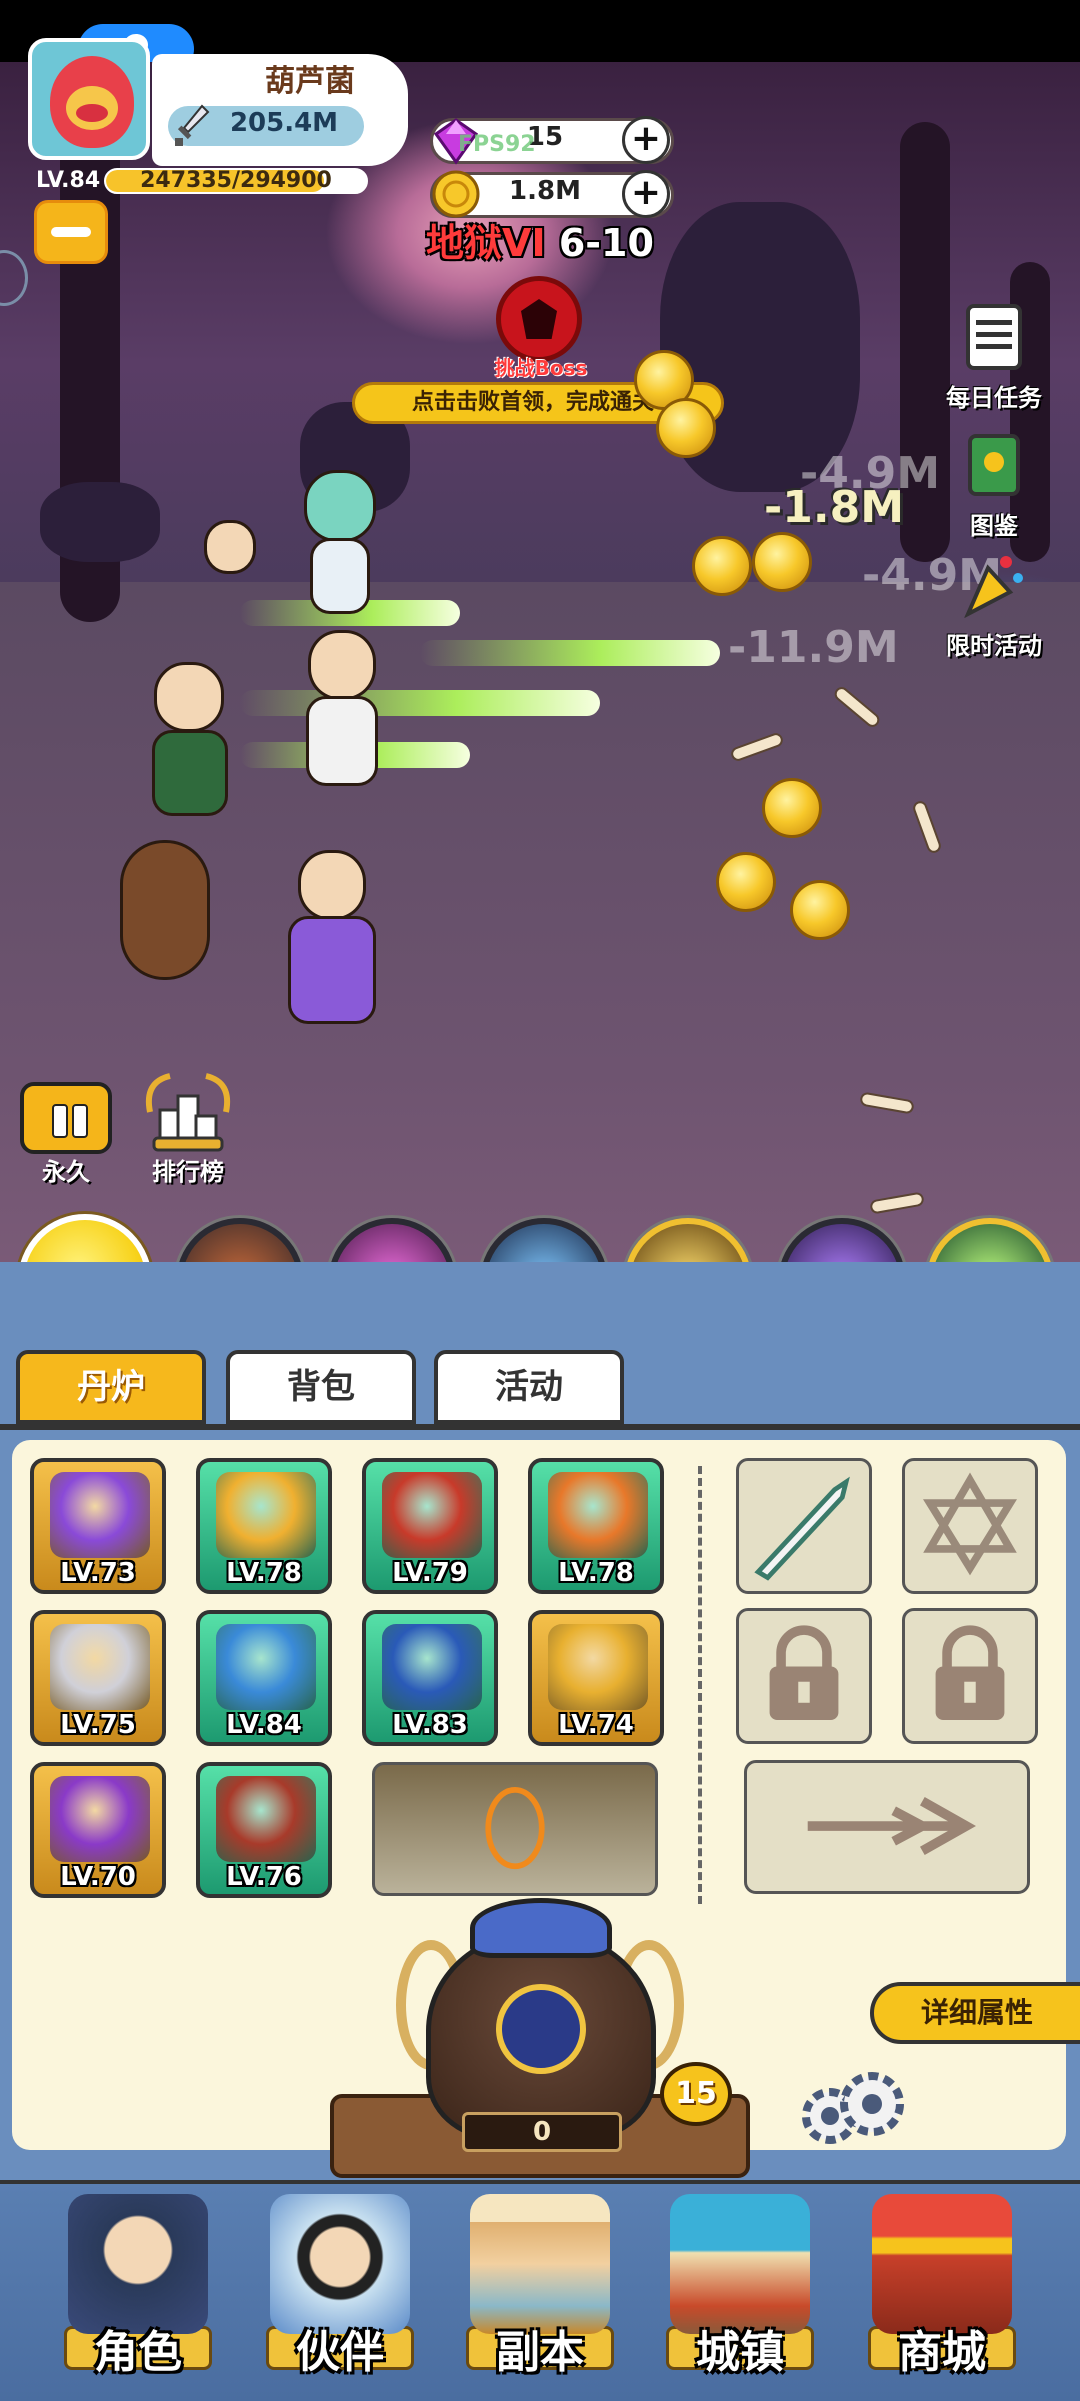 This screenshot has height=2401, width=1080. I want to click on gold-dragon-orb-icon, so click(598, 1667).